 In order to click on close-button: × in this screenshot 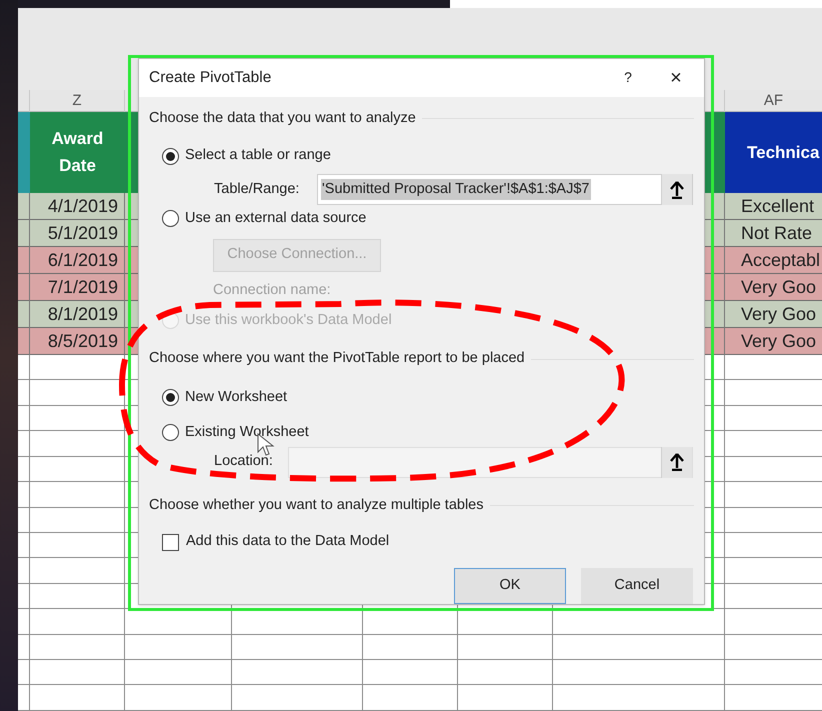, I will do `click(676, 77)`.